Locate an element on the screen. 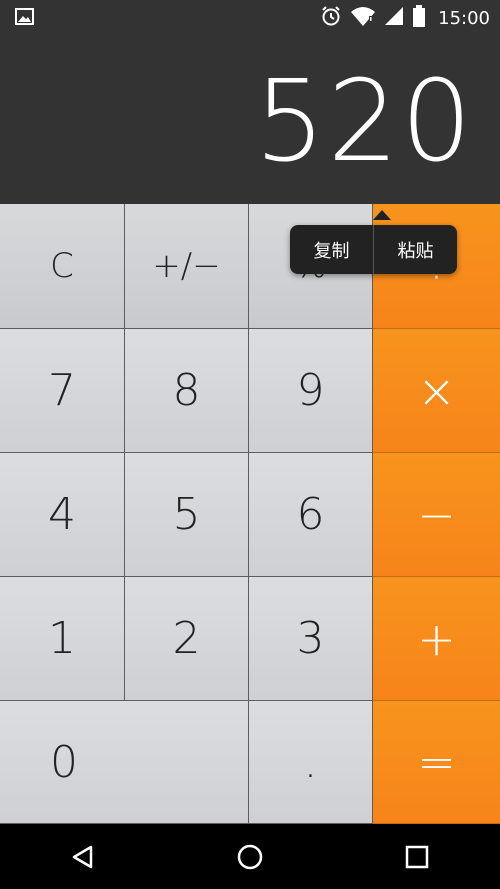 The width and height of the screenshot is (500, 889). status-time: 15:00 is located at coordinates (464, 18).